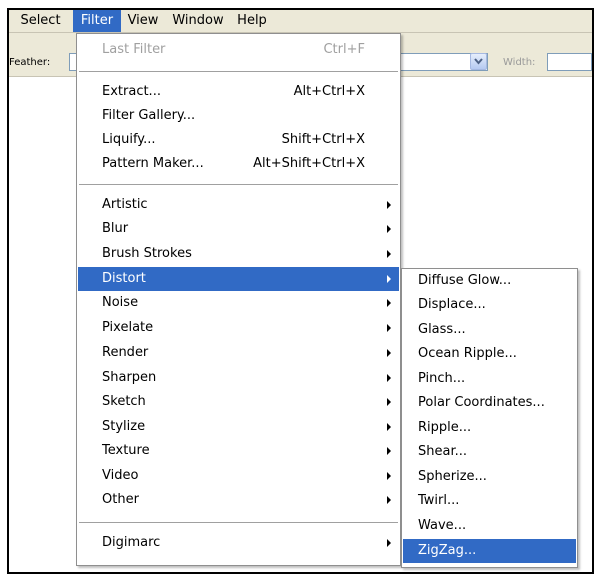 The width and height of the screenshot is (601, 581). What do you see at coordinates (40, 21) in the screenshot?
I see `menu-select: Select` at bounding box center [40, 21].